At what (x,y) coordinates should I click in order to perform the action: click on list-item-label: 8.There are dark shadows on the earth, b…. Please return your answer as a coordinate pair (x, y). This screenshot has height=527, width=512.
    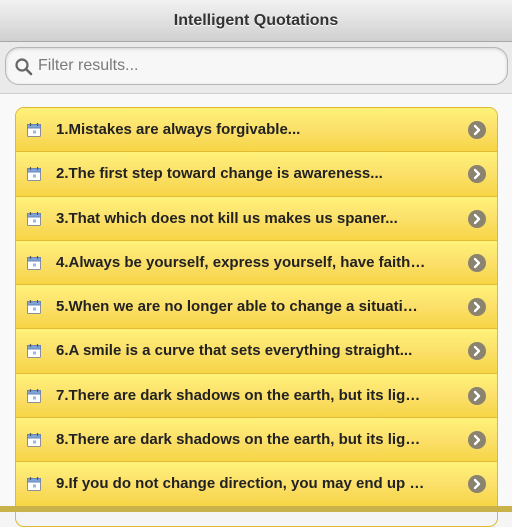
    Looking at the image, I should click on (241, 440).